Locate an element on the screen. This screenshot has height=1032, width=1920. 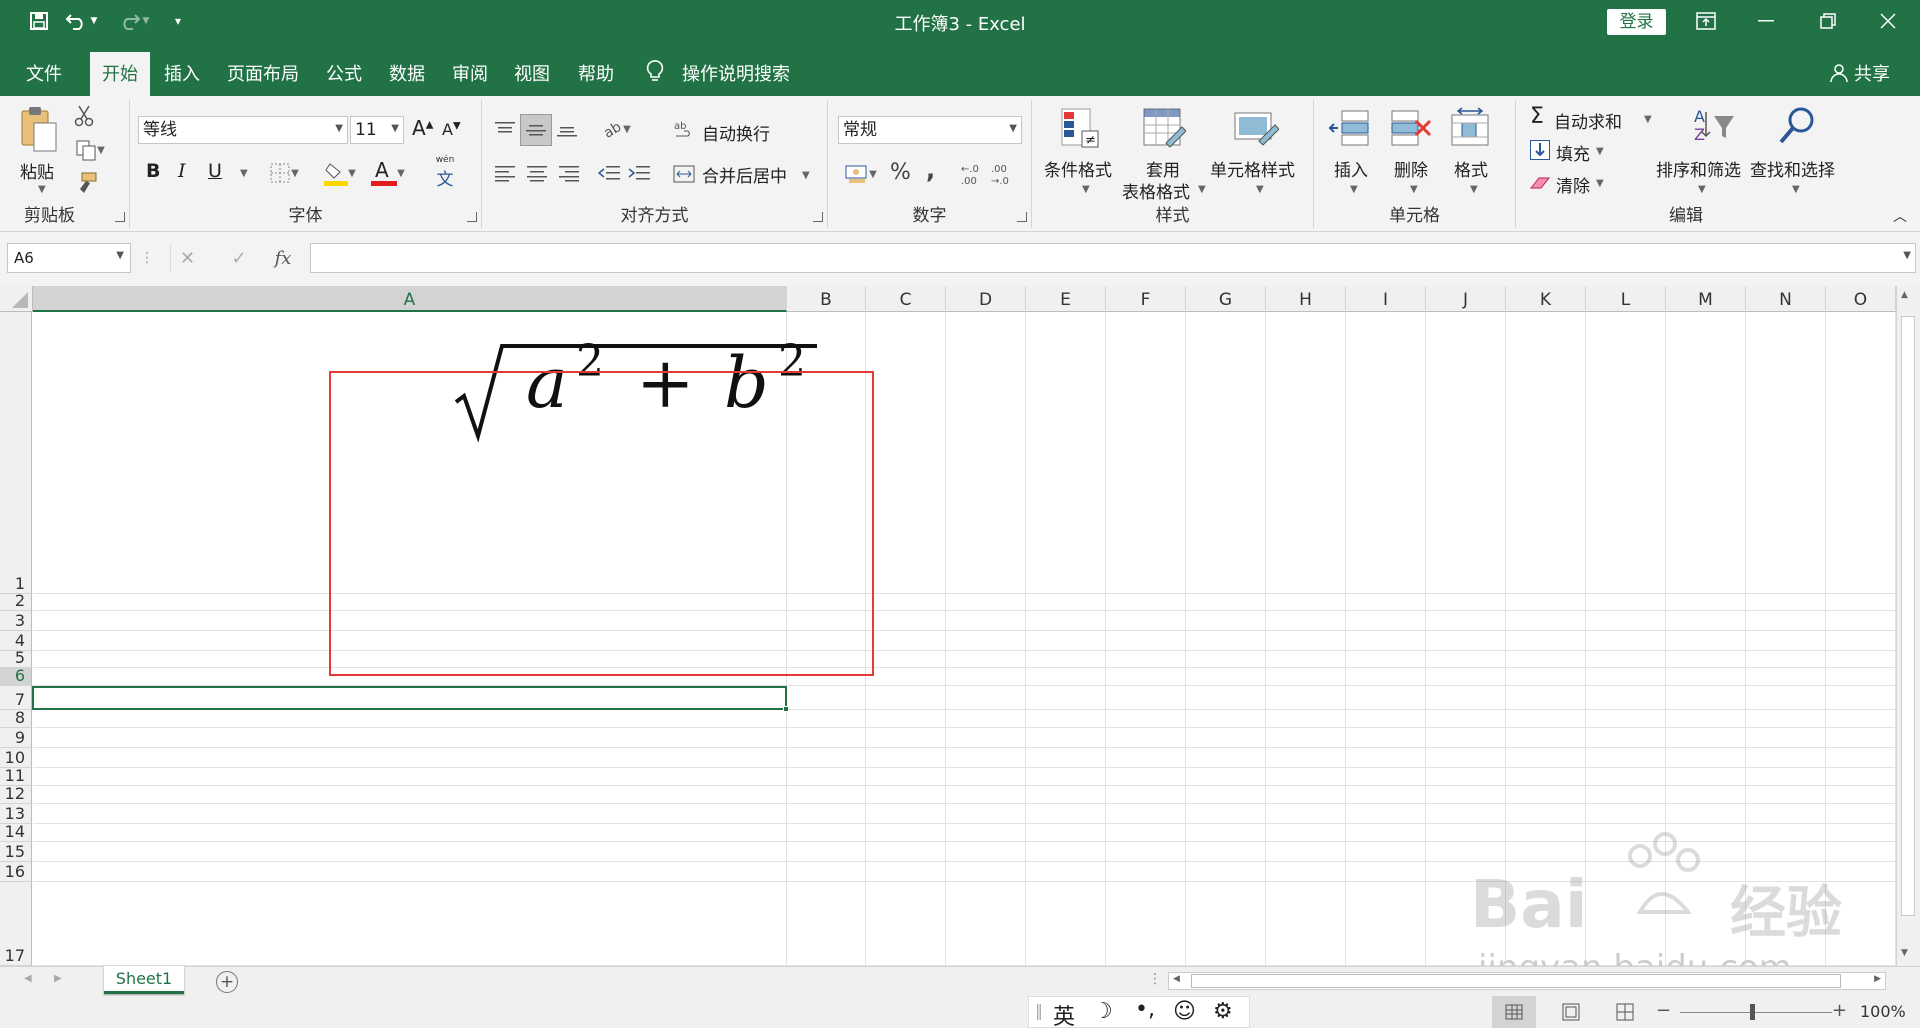
select-all-corner is located at coordinates (16, 299).